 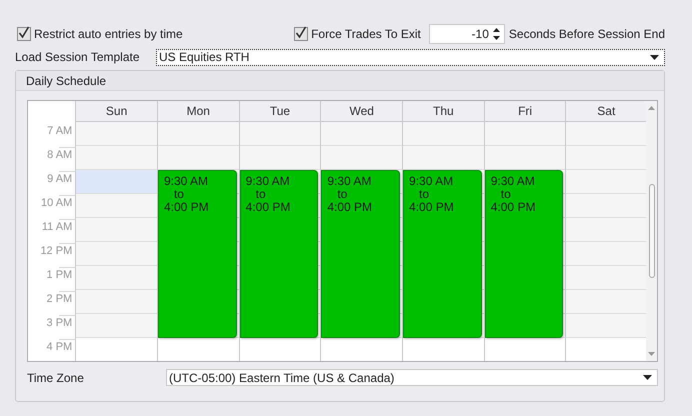 What do you see at coordinates (56, 251) in the screenshot?
I see `hour-label: 12 PM` at bounding box center [56, 251].